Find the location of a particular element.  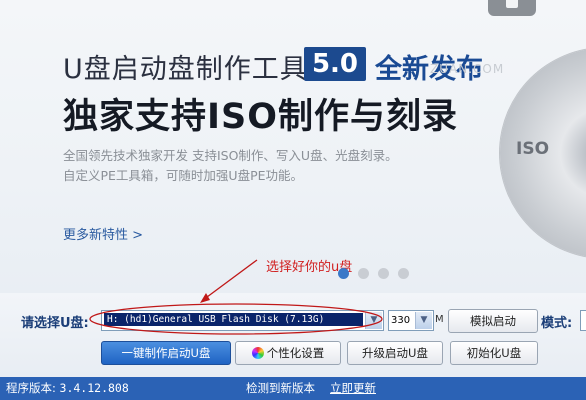

status-bar: 程序版本: 3.4.12.808 检测到新版本 立即更新 is located at coordinates (293, 388).